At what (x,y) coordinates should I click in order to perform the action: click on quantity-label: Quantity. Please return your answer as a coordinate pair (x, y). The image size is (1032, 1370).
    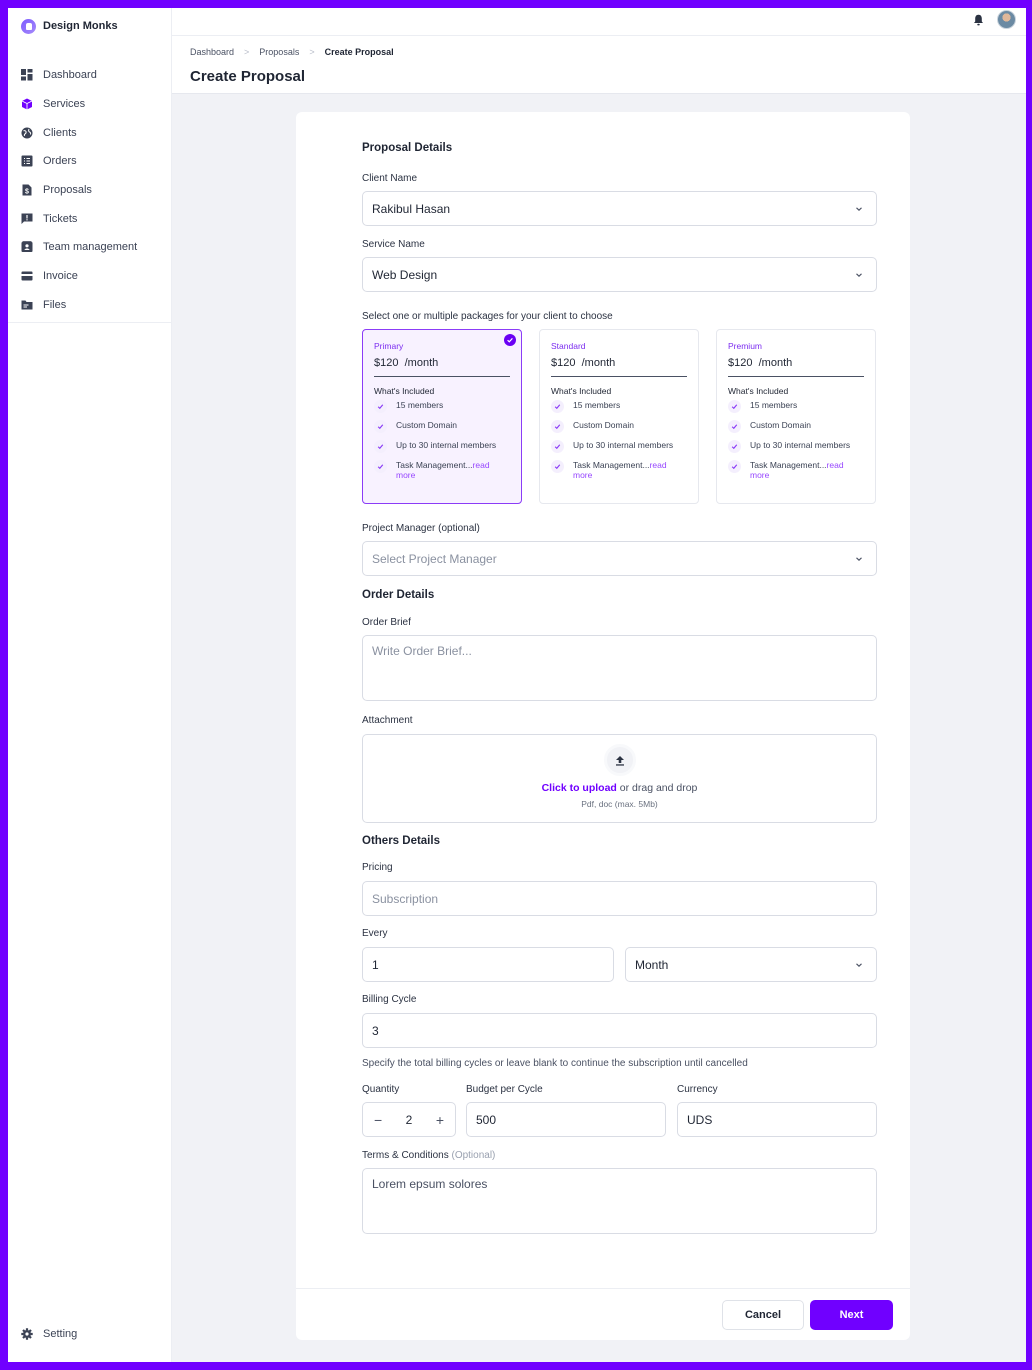
    Looking at the image, I should click on (381, 1089).